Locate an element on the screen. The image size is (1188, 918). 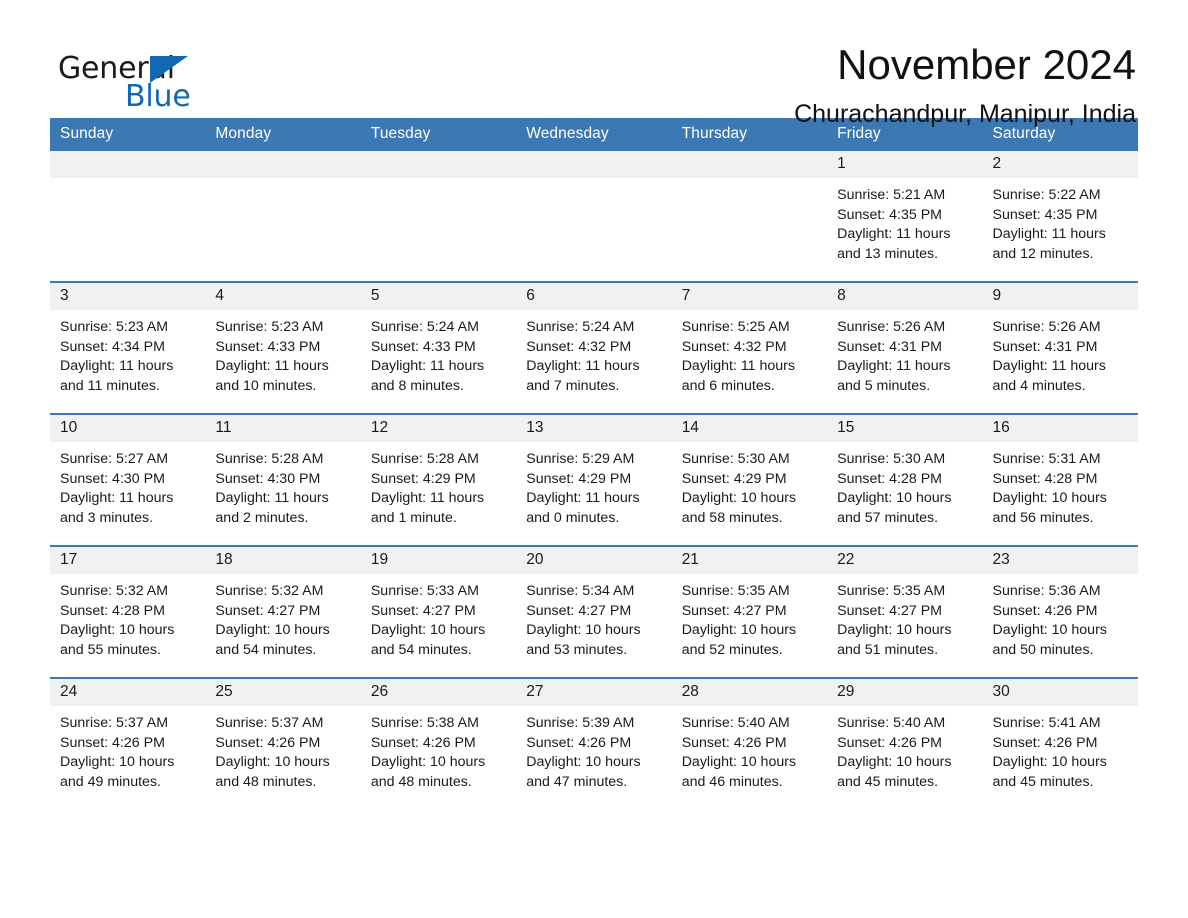
sunset-text: Sunset: 4:26 PM is located at coordinates (1045, 610).